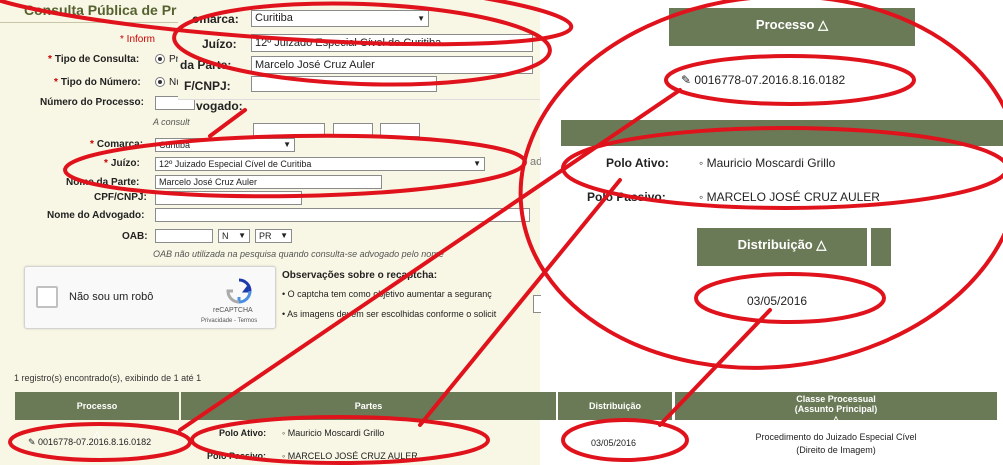 This screenshot has width=1003, height=465. What do you see at coordinates (836, 408) in the screenshot?
I see `col-classe-header: Classe Processual (Assunto Principal) △` at bounding box center [836, 408].